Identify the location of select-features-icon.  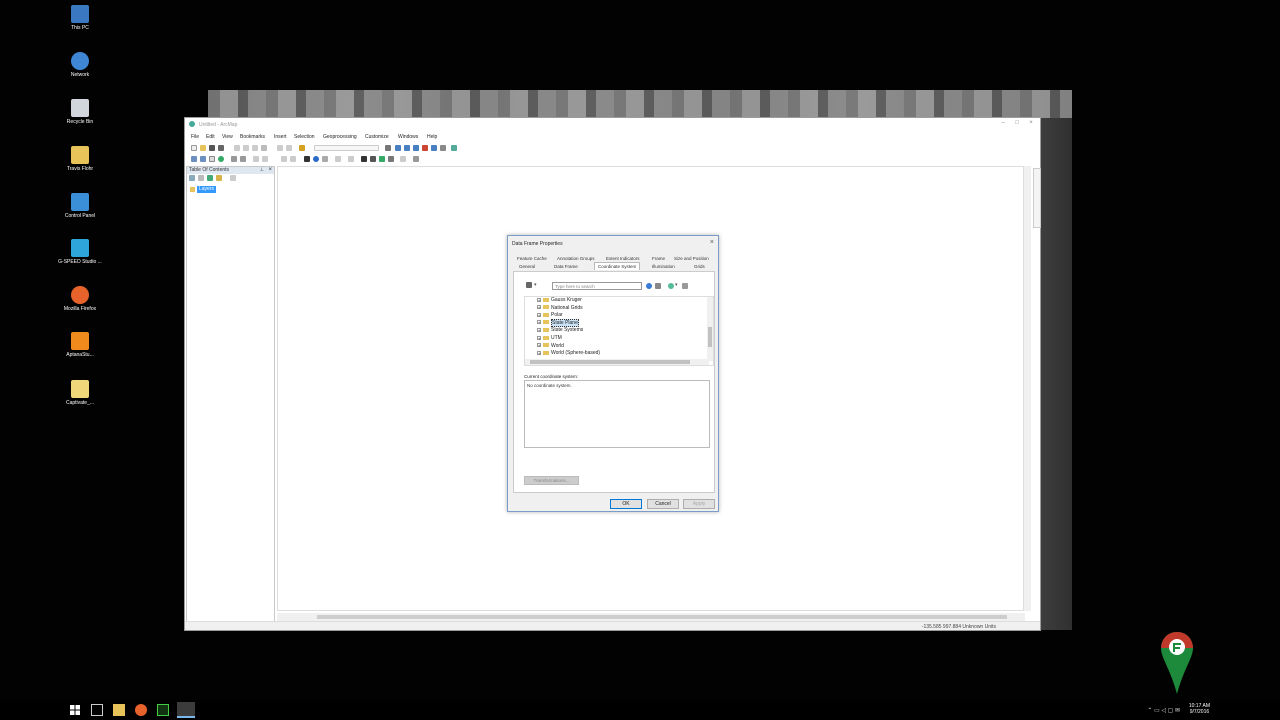
(284, 159).